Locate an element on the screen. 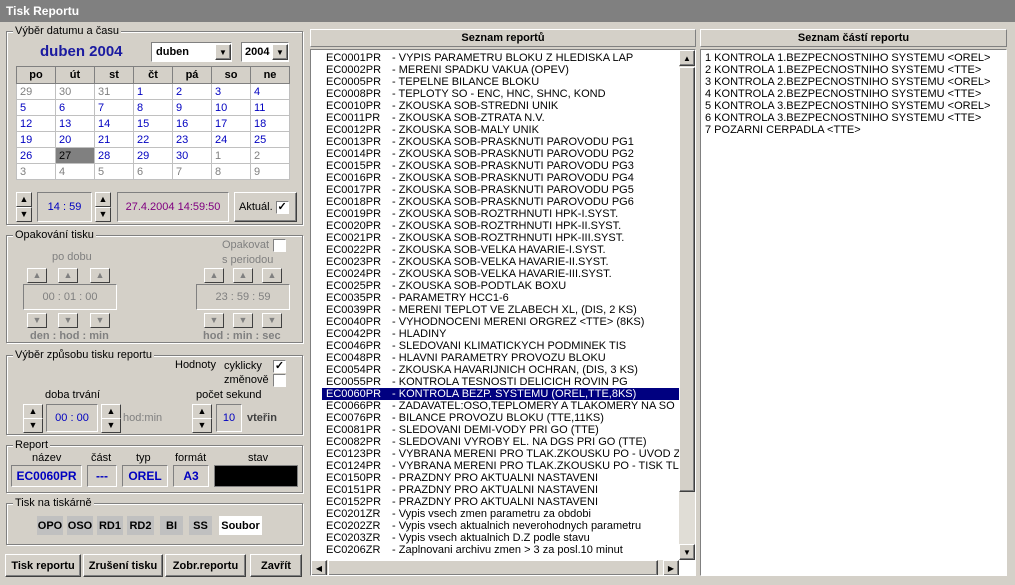  hscroll-thumb is located at coordinates (493, 567).